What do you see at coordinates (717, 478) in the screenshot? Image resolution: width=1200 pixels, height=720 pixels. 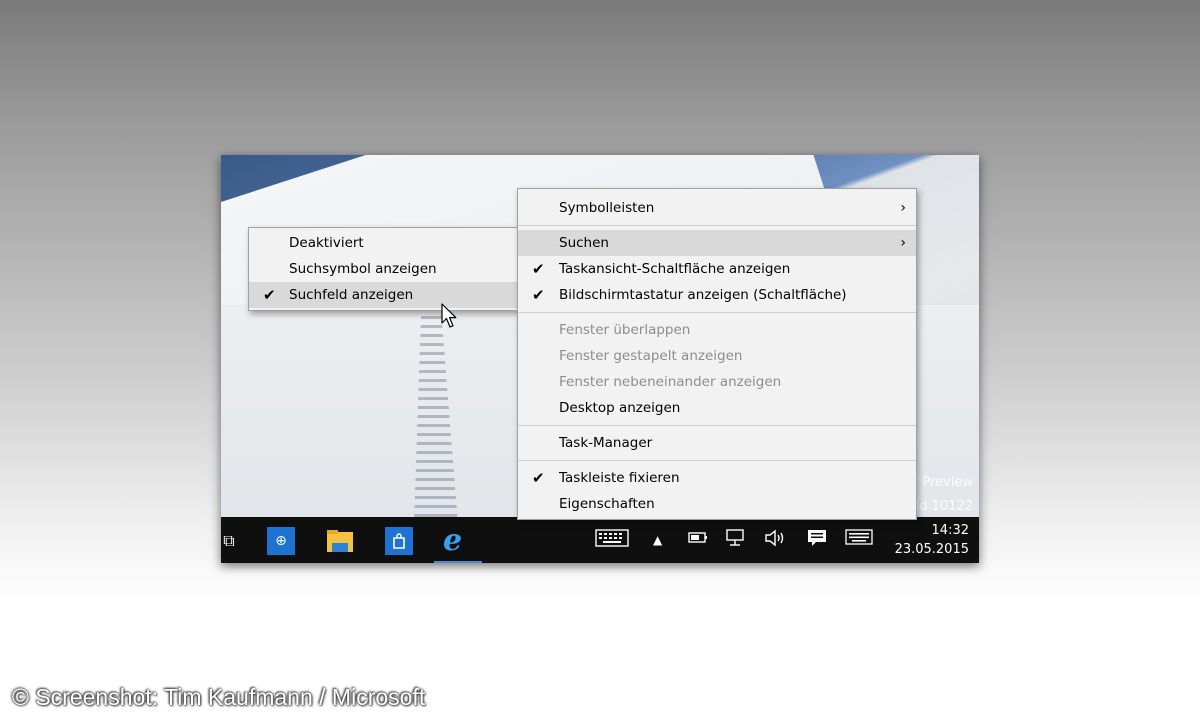 I see `menu-item-taskleiste-fixieren: ✔ Taskleiste fixieren` at bounding box center [717, 478].